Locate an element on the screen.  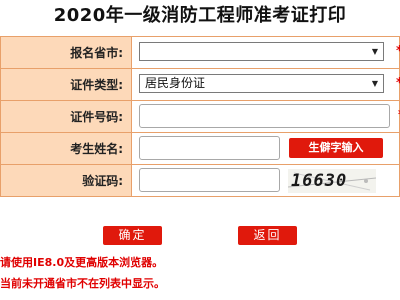
confirm-button: 确定 is located at coordinates (132, 235).